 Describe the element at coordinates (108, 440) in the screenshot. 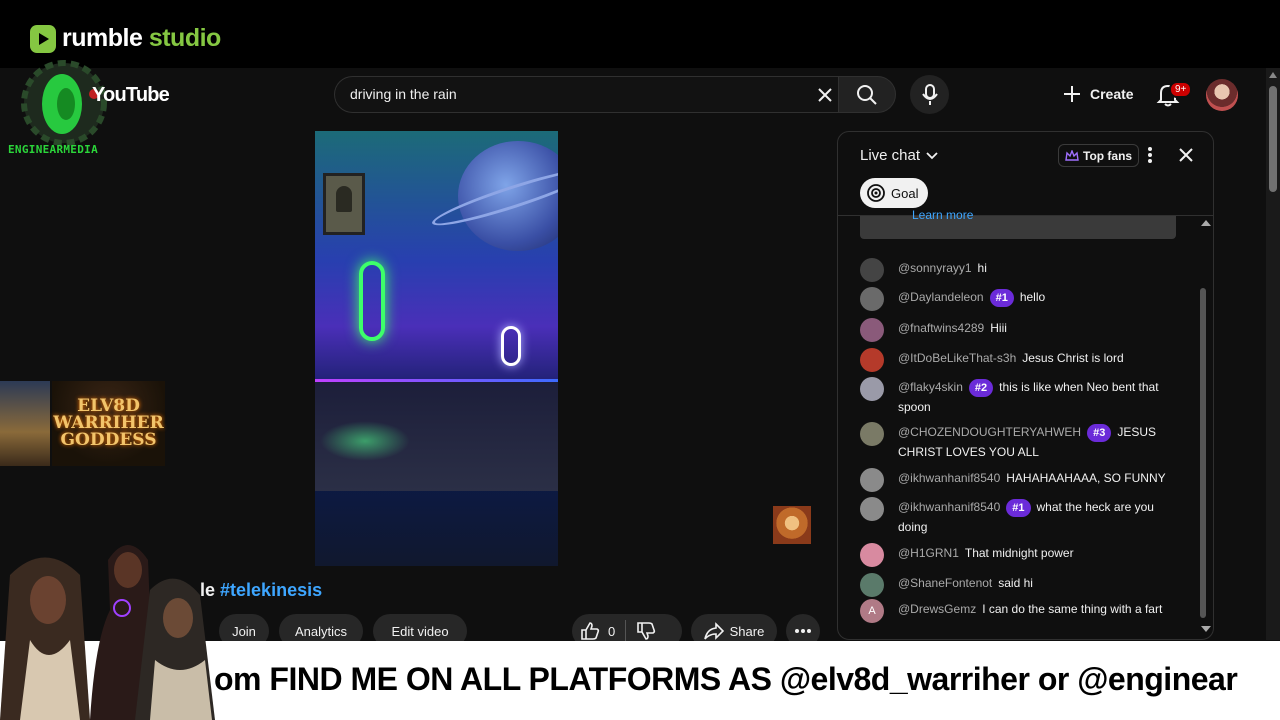

I see `goddess-line-3: GODDESS` at that location.